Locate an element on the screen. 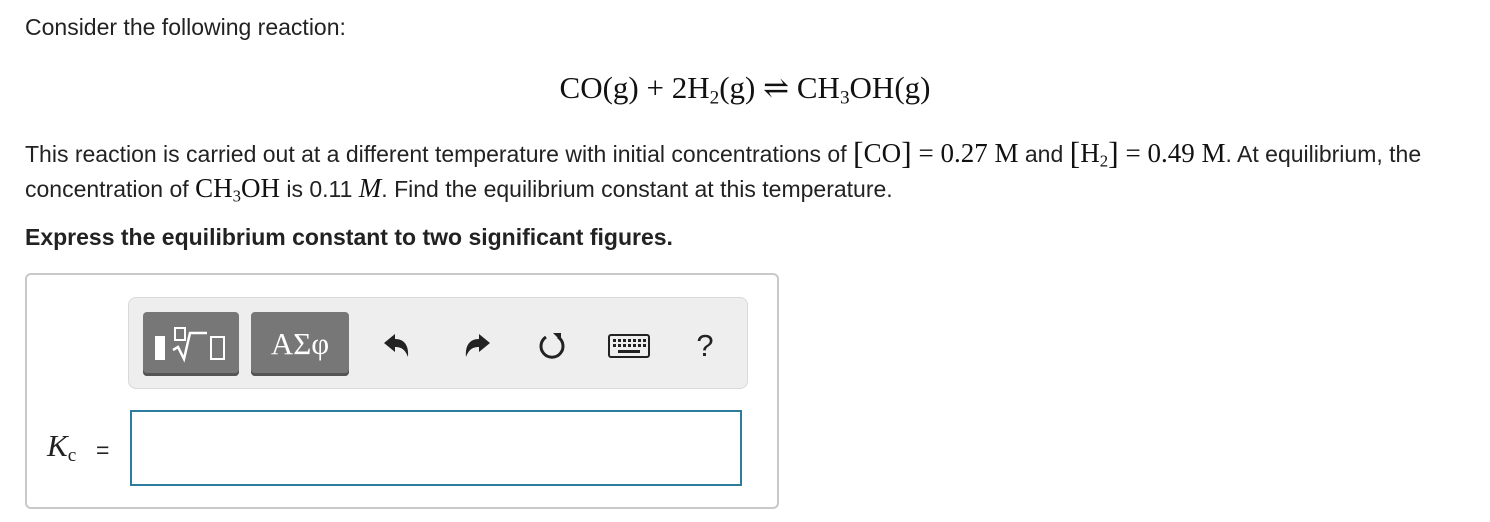 Image resolution: width=1490 pixels, height=522 pixels. reset-button is located at coordinates (552, 346).